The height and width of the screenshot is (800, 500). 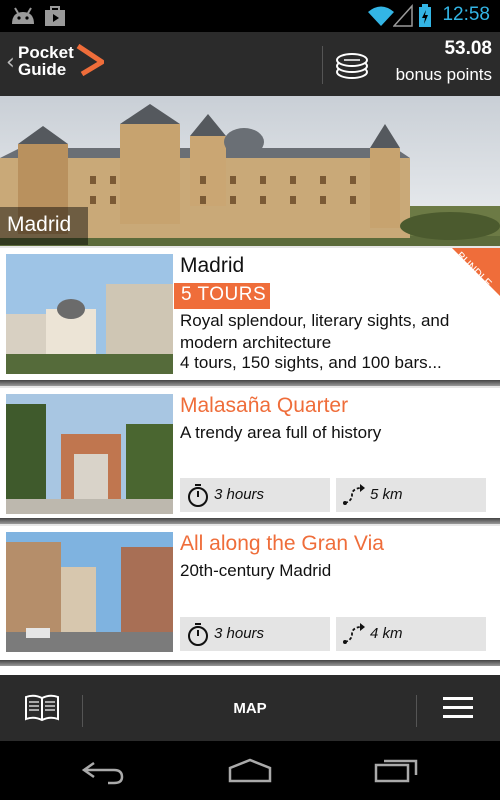 I want to click on bonus-points-label: bonus points, so click(x=443, y=74).